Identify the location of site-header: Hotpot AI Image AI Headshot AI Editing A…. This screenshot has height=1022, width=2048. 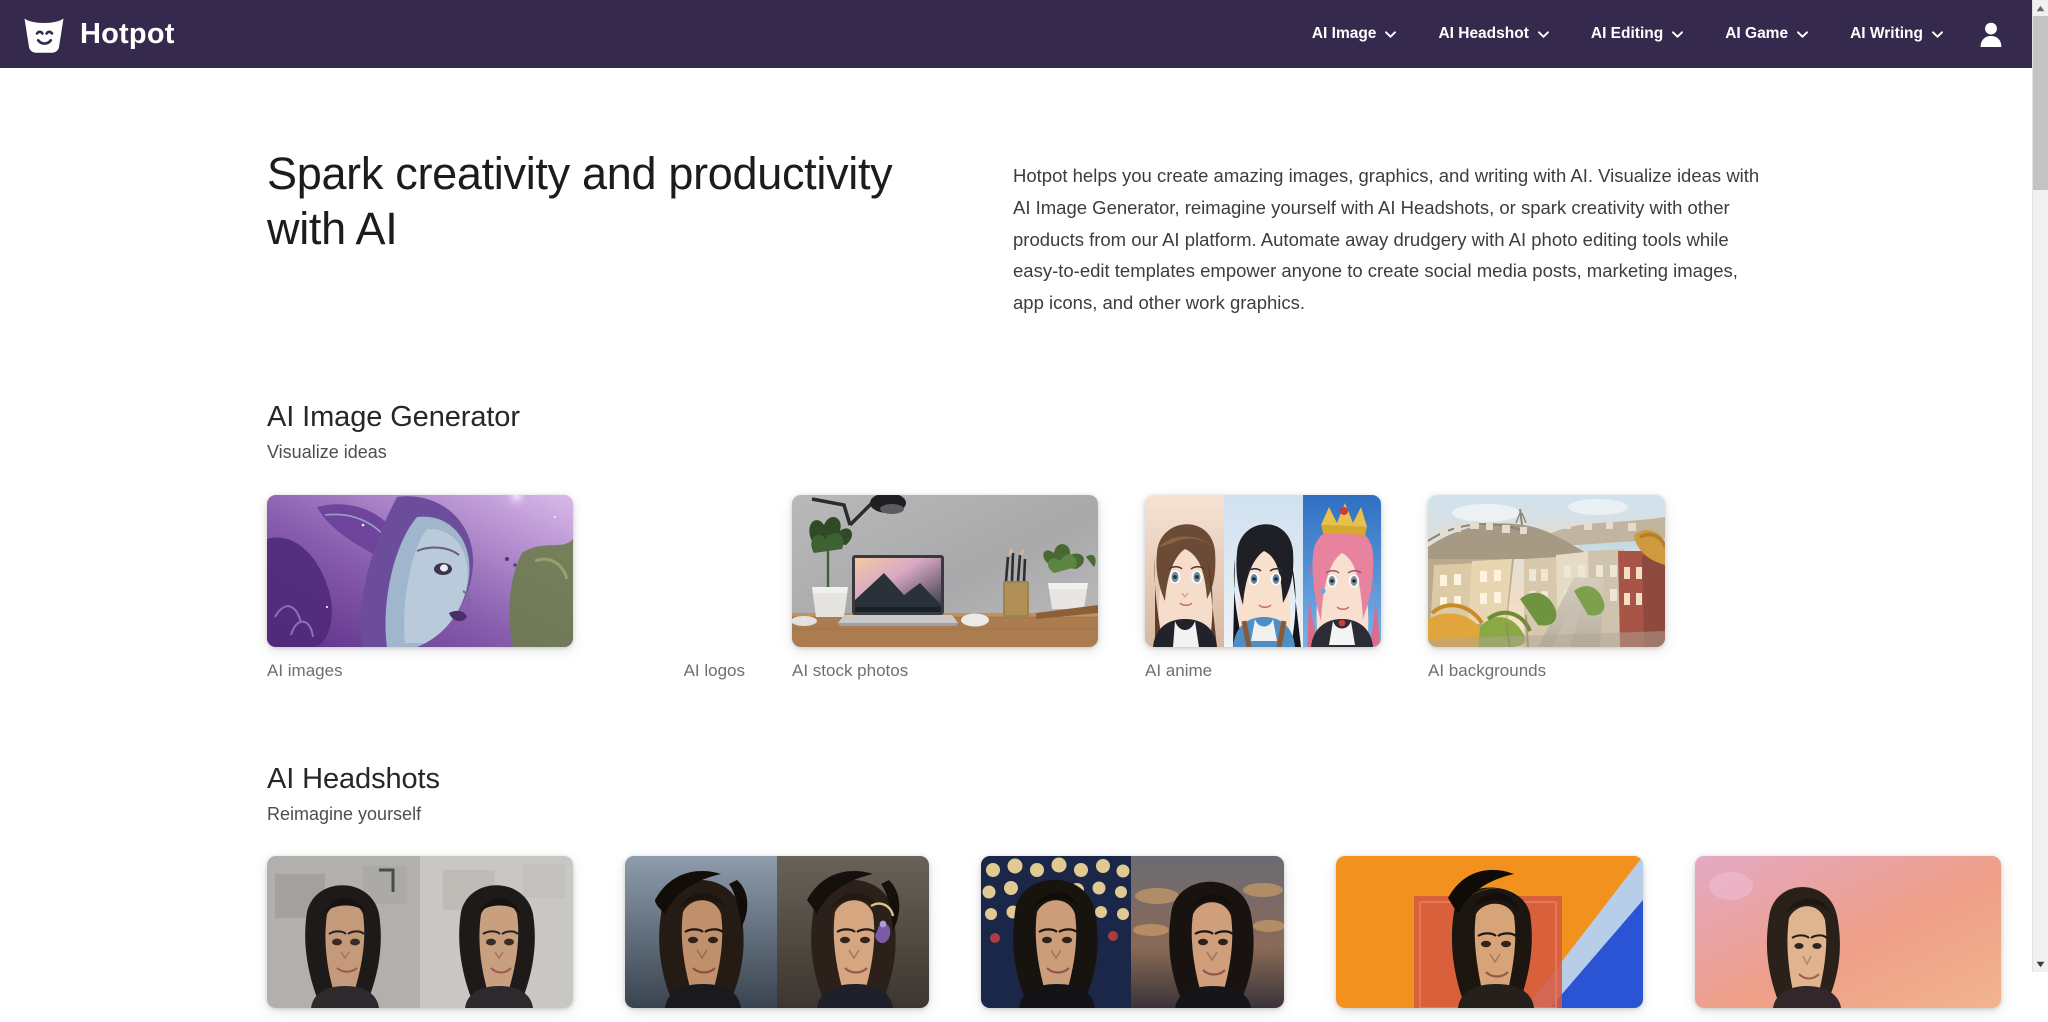
(1016, 34).